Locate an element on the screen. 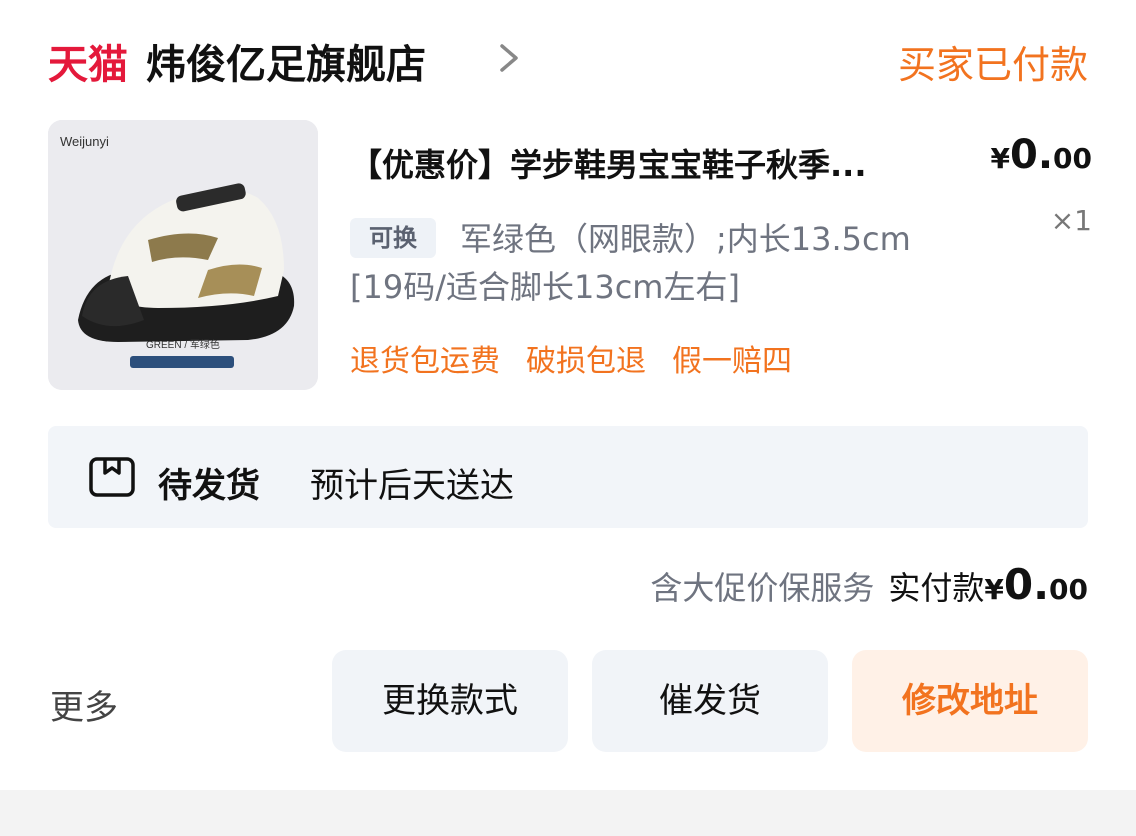 Image resolution: width=1136 pixels, height=836 pixels. shoe-illustration: Weijunyi GREEN / 军绿色 is located at coordinates (183, 255).